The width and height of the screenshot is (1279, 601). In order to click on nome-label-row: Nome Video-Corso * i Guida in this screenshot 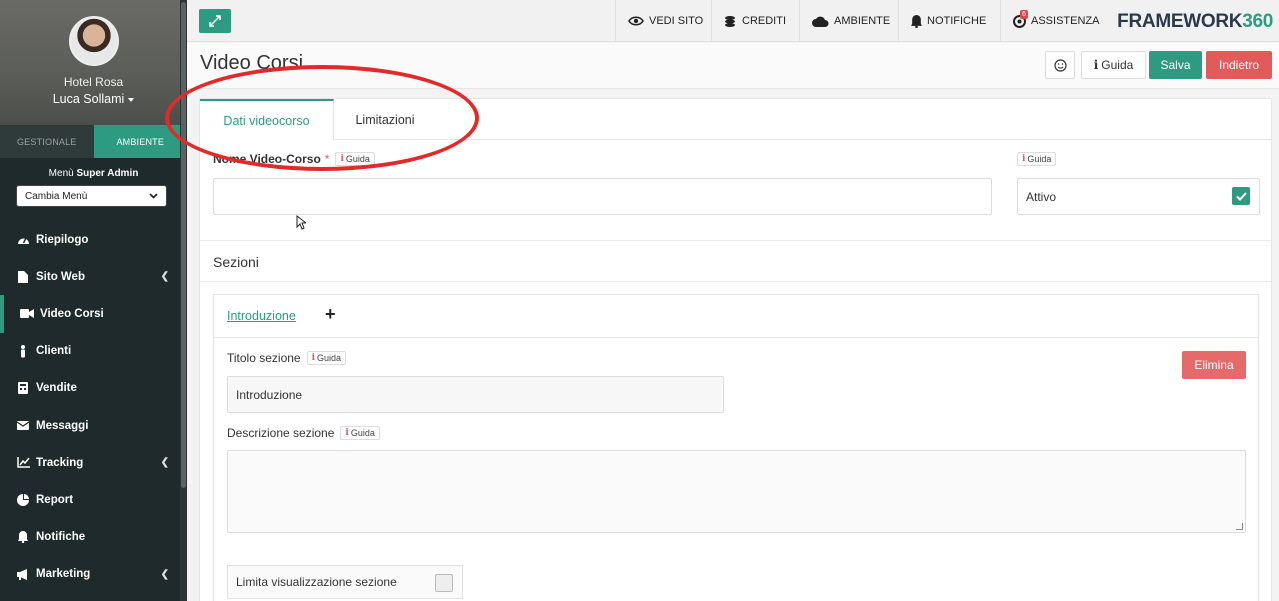, I will do `click(294, 159)`.